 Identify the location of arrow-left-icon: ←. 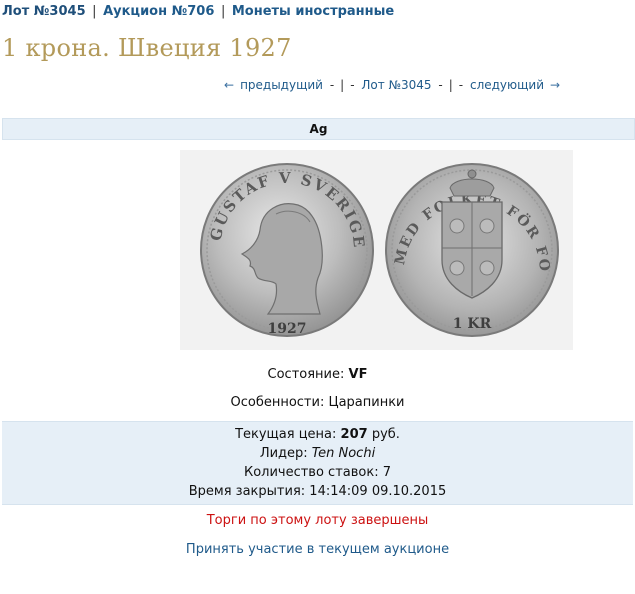
(229, 85).